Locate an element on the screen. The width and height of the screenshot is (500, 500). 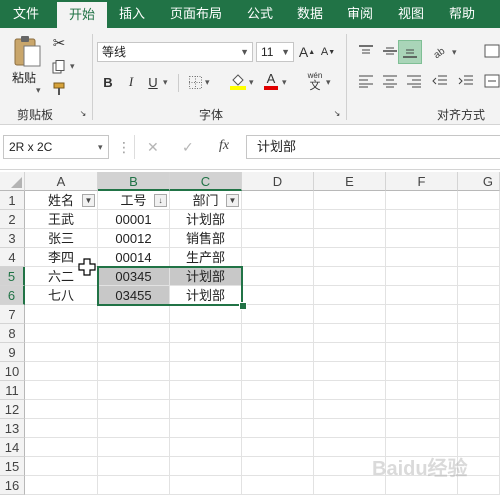
header-cell-name: 姓名 ▼ is located at coordinates (61, 200).